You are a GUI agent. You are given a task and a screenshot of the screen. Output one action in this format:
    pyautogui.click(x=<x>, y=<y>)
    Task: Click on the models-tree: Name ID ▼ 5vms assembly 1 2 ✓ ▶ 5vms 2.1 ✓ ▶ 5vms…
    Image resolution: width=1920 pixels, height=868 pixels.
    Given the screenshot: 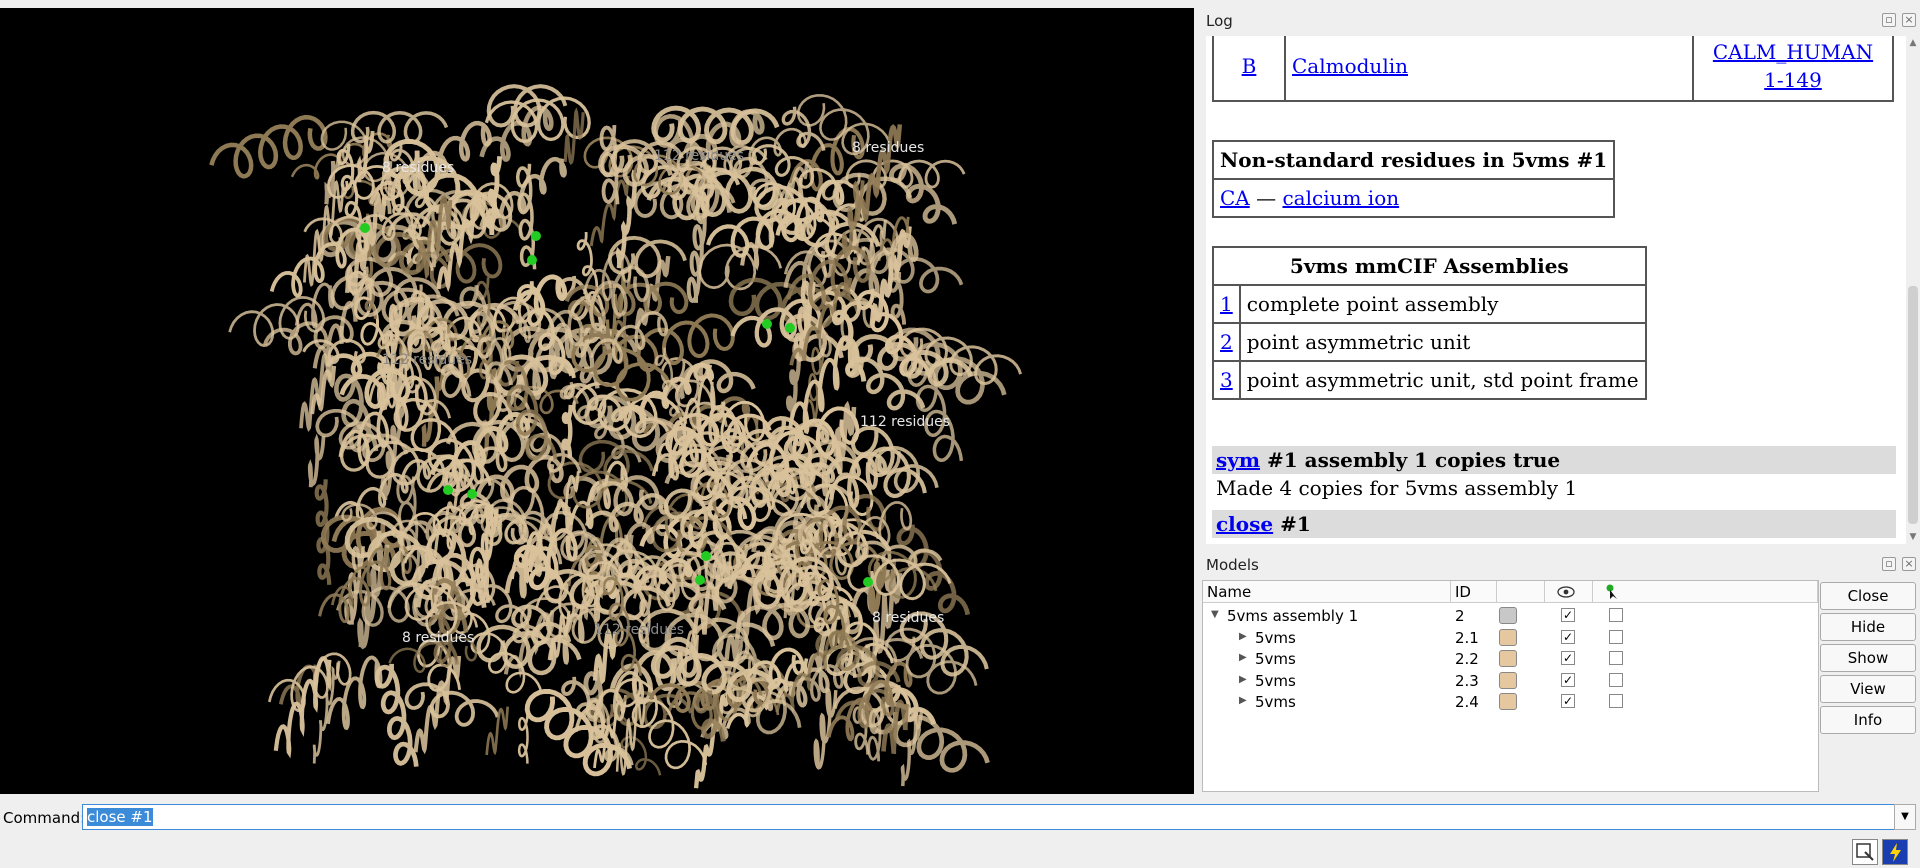 What is the action you would take?
    pyautogui.click(x=1510, y=686)
    